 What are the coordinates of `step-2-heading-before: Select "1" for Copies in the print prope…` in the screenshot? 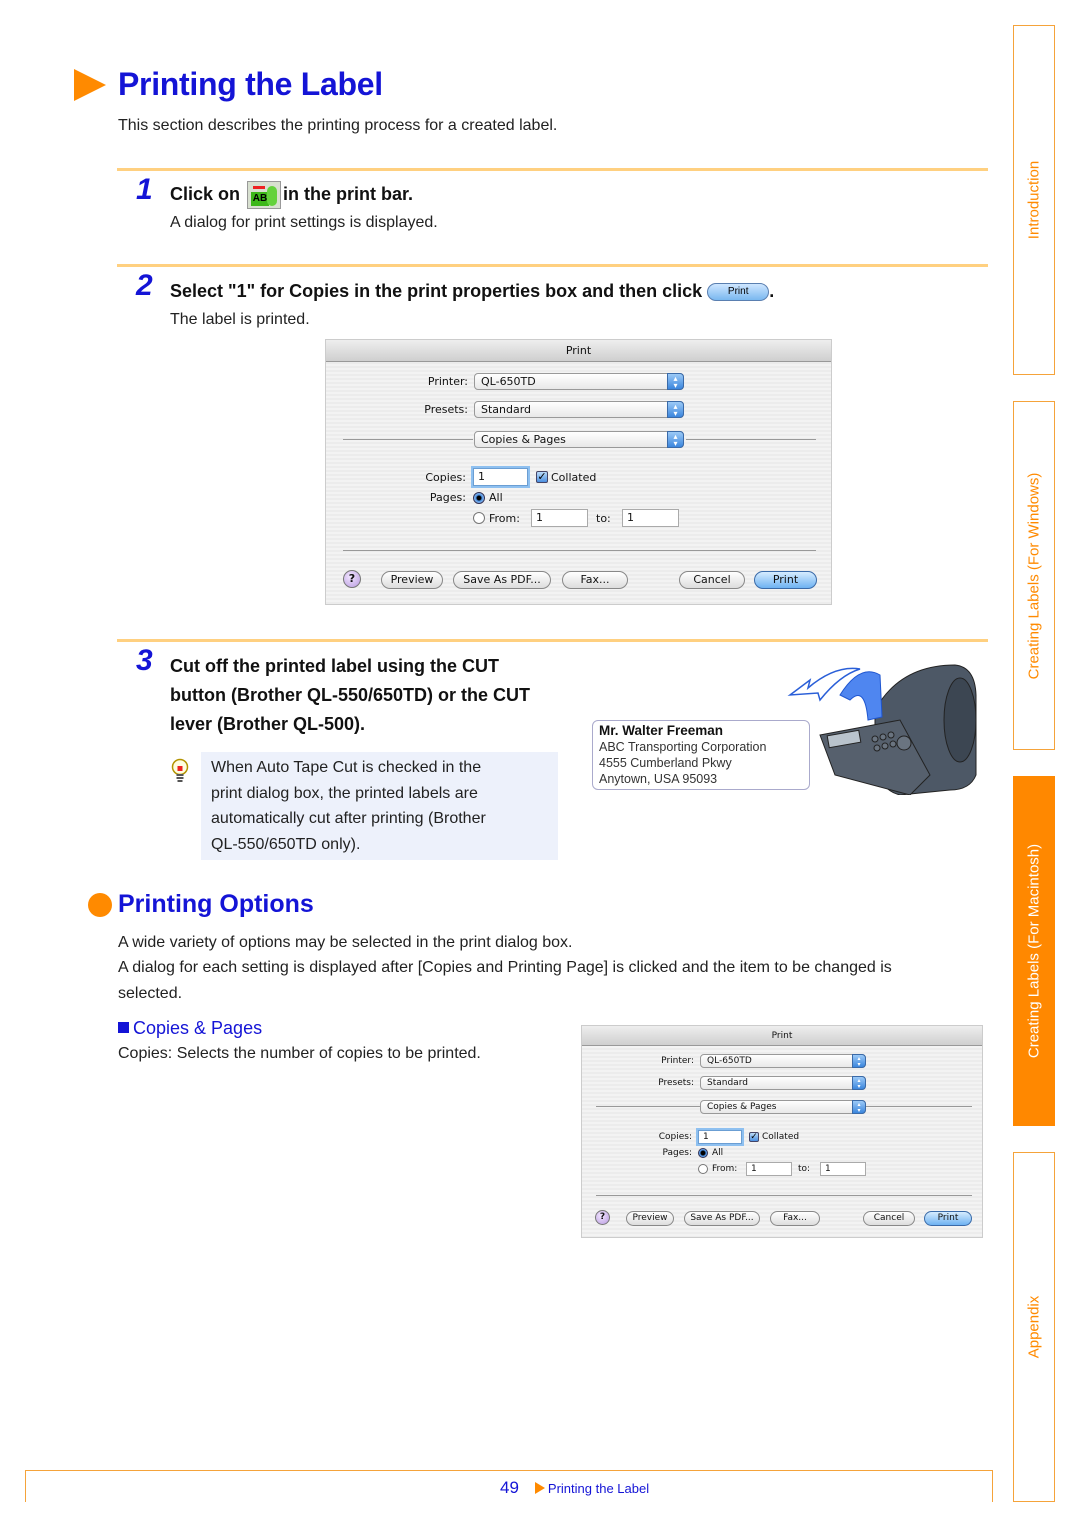 It's located at (436, 291).